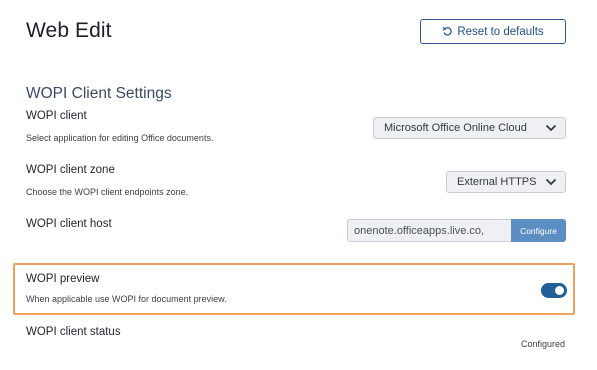  What do you see at coordinates (497, 182) in the screenshot?
I see `wopi-zone-selected: External HTTPS` at bounding box center [497, 182].